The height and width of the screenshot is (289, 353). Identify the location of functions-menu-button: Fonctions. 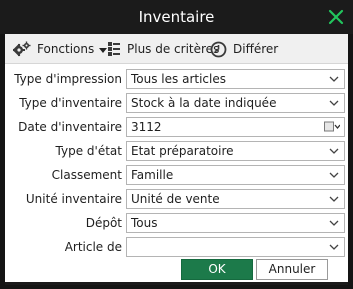
(60, 49).